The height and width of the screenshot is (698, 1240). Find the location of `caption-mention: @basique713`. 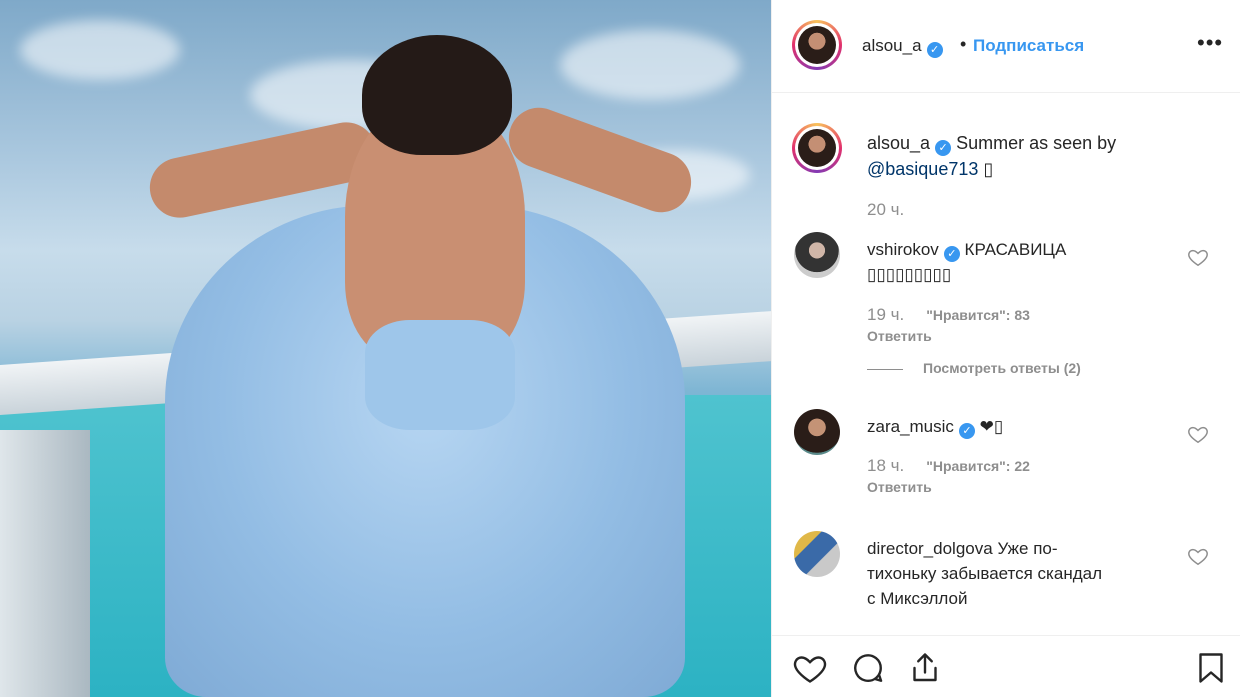

caption-mention: @basique713 is located at coordinates (922, 169).